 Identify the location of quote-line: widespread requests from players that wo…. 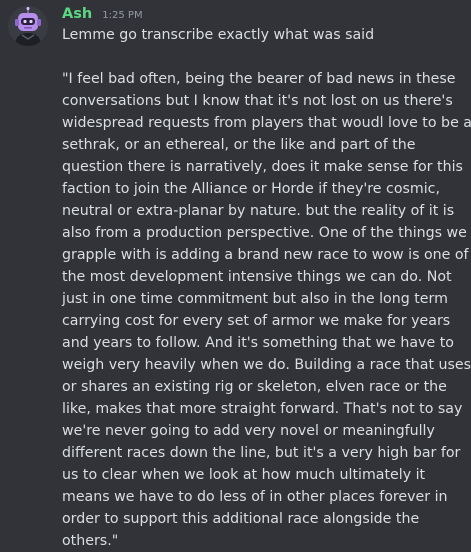
(266, 123).